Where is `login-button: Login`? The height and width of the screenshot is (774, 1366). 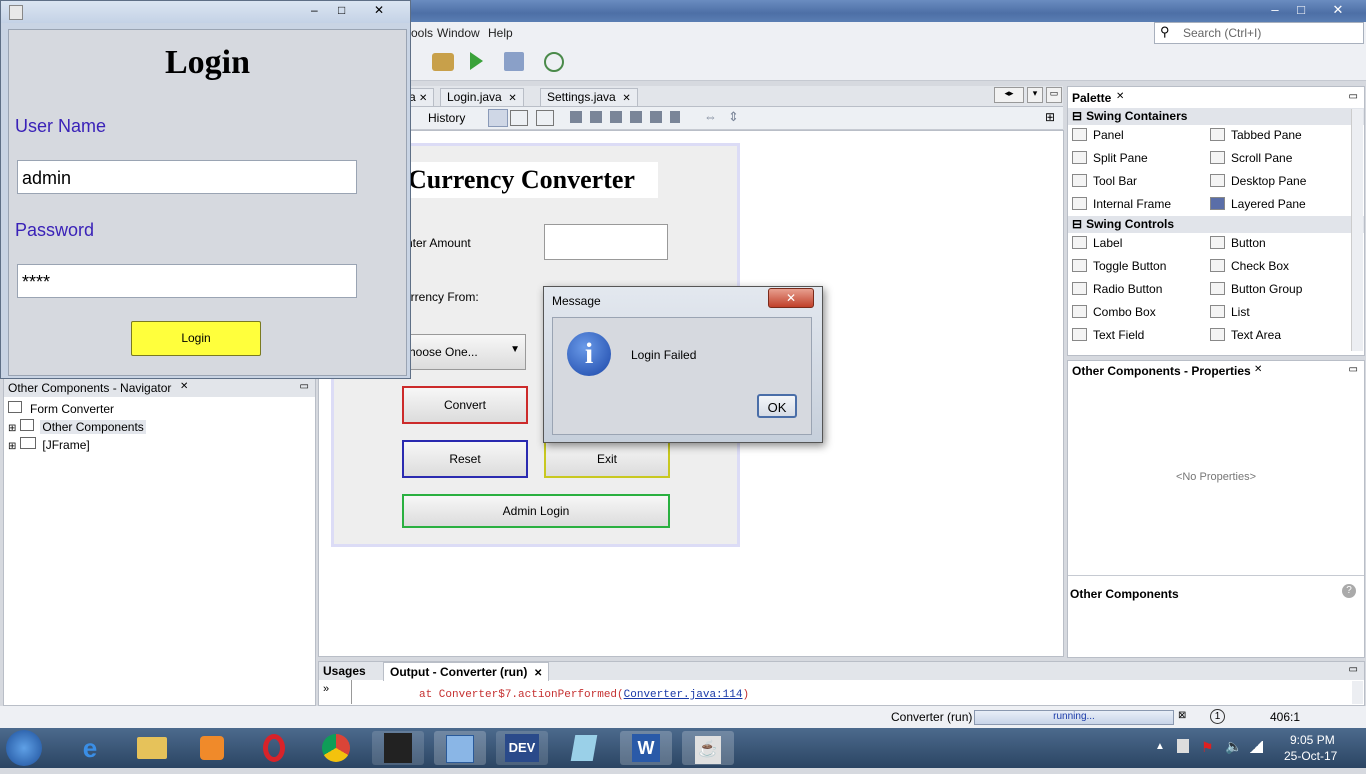
login-button: Login is located at coordinates (196, 338).